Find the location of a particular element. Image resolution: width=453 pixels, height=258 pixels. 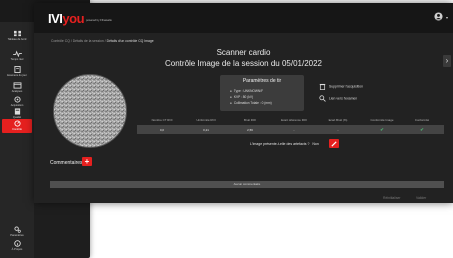

control-icon is located at coordinates (17, 123).